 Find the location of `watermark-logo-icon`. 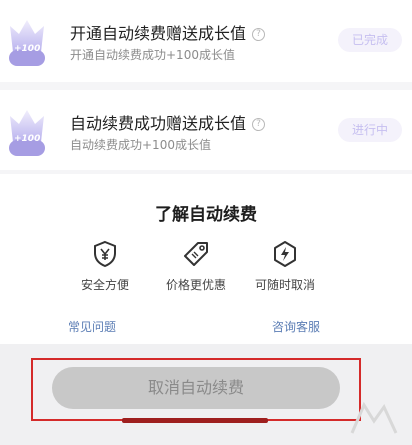

watermark-logo-icon is located at coordinates (374, 417).